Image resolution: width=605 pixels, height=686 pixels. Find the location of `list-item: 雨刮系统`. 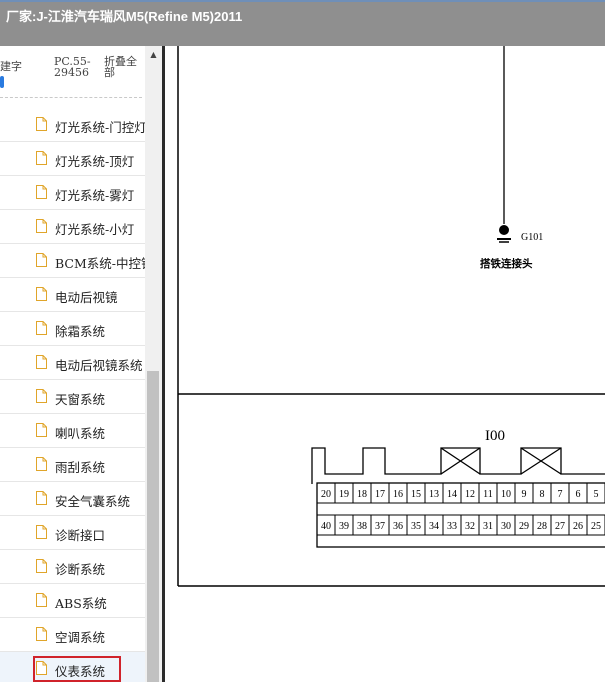

list-item: 雨刮系统 is located at coordinates (72, 465).